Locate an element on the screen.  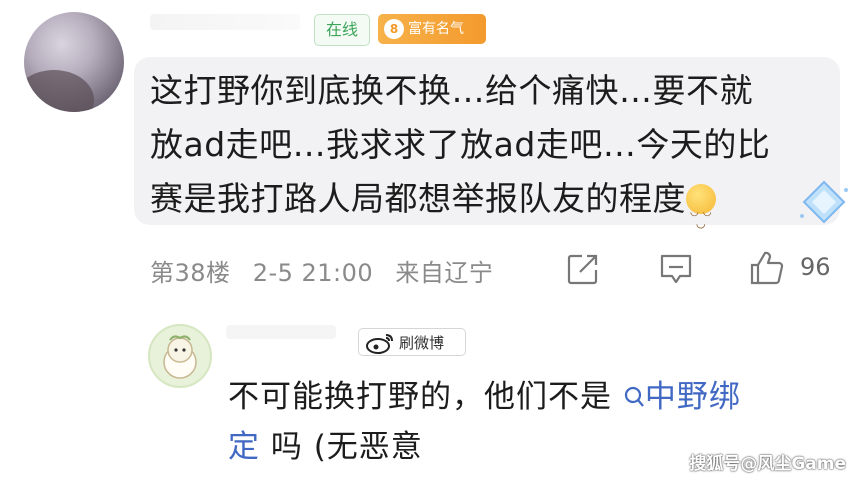
thumbs-up-icon is located at coordinates (767, 268).